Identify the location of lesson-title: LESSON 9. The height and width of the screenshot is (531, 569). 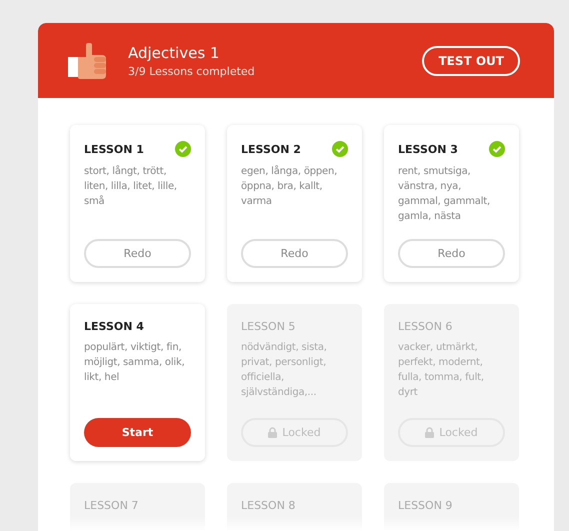
(425, 505).